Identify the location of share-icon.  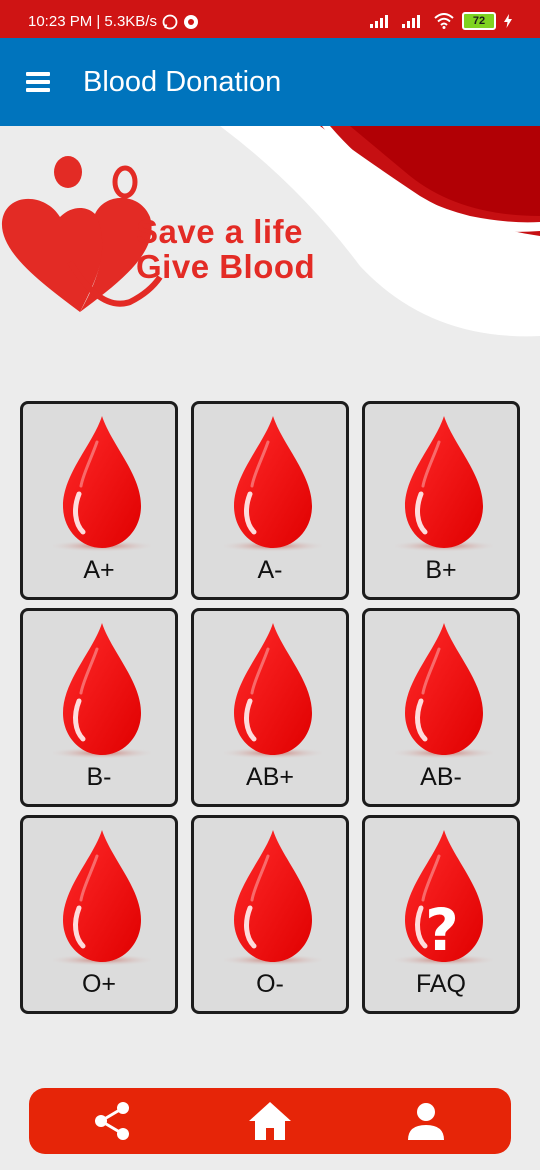
(112, 1121).